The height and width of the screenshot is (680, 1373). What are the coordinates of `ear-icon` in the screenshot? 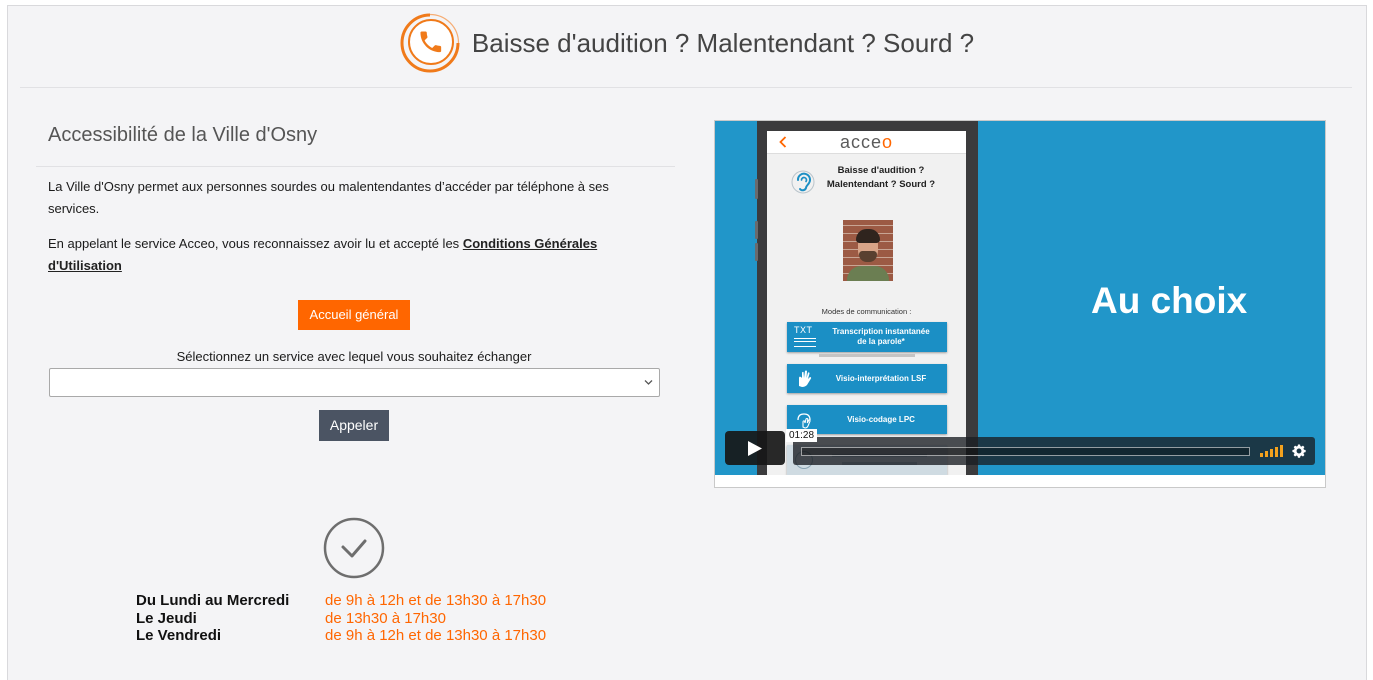 It's located at (803, 182).